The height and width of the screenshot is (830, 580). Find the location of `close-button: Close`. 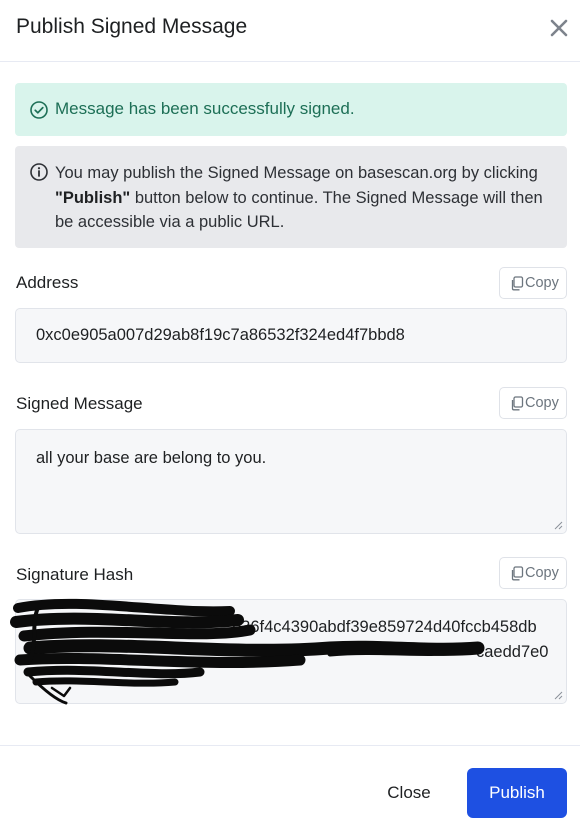

close-button: Close is located at coordinates (409, 793).